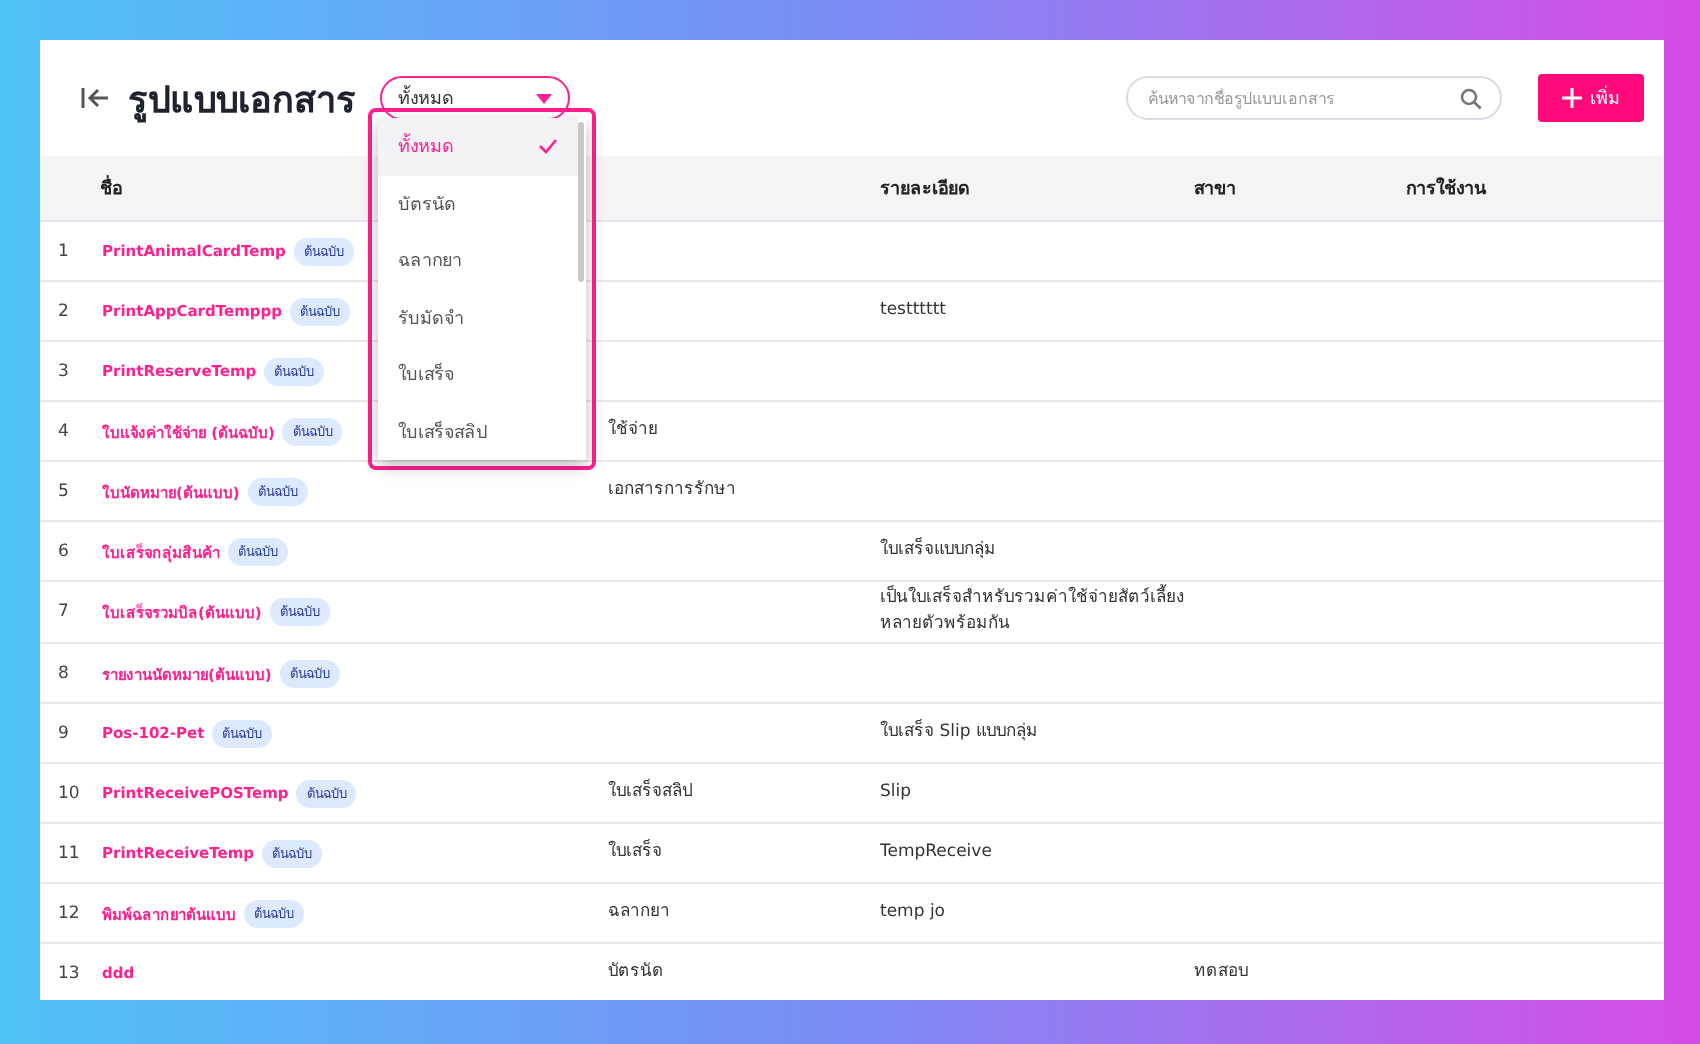 The image size is (1700, 1044). Describe the element at coordinates (939, 549) in the screenshot. I see `table-cell-text: ใบเสร็จแบบกลุ่ม` at that location.